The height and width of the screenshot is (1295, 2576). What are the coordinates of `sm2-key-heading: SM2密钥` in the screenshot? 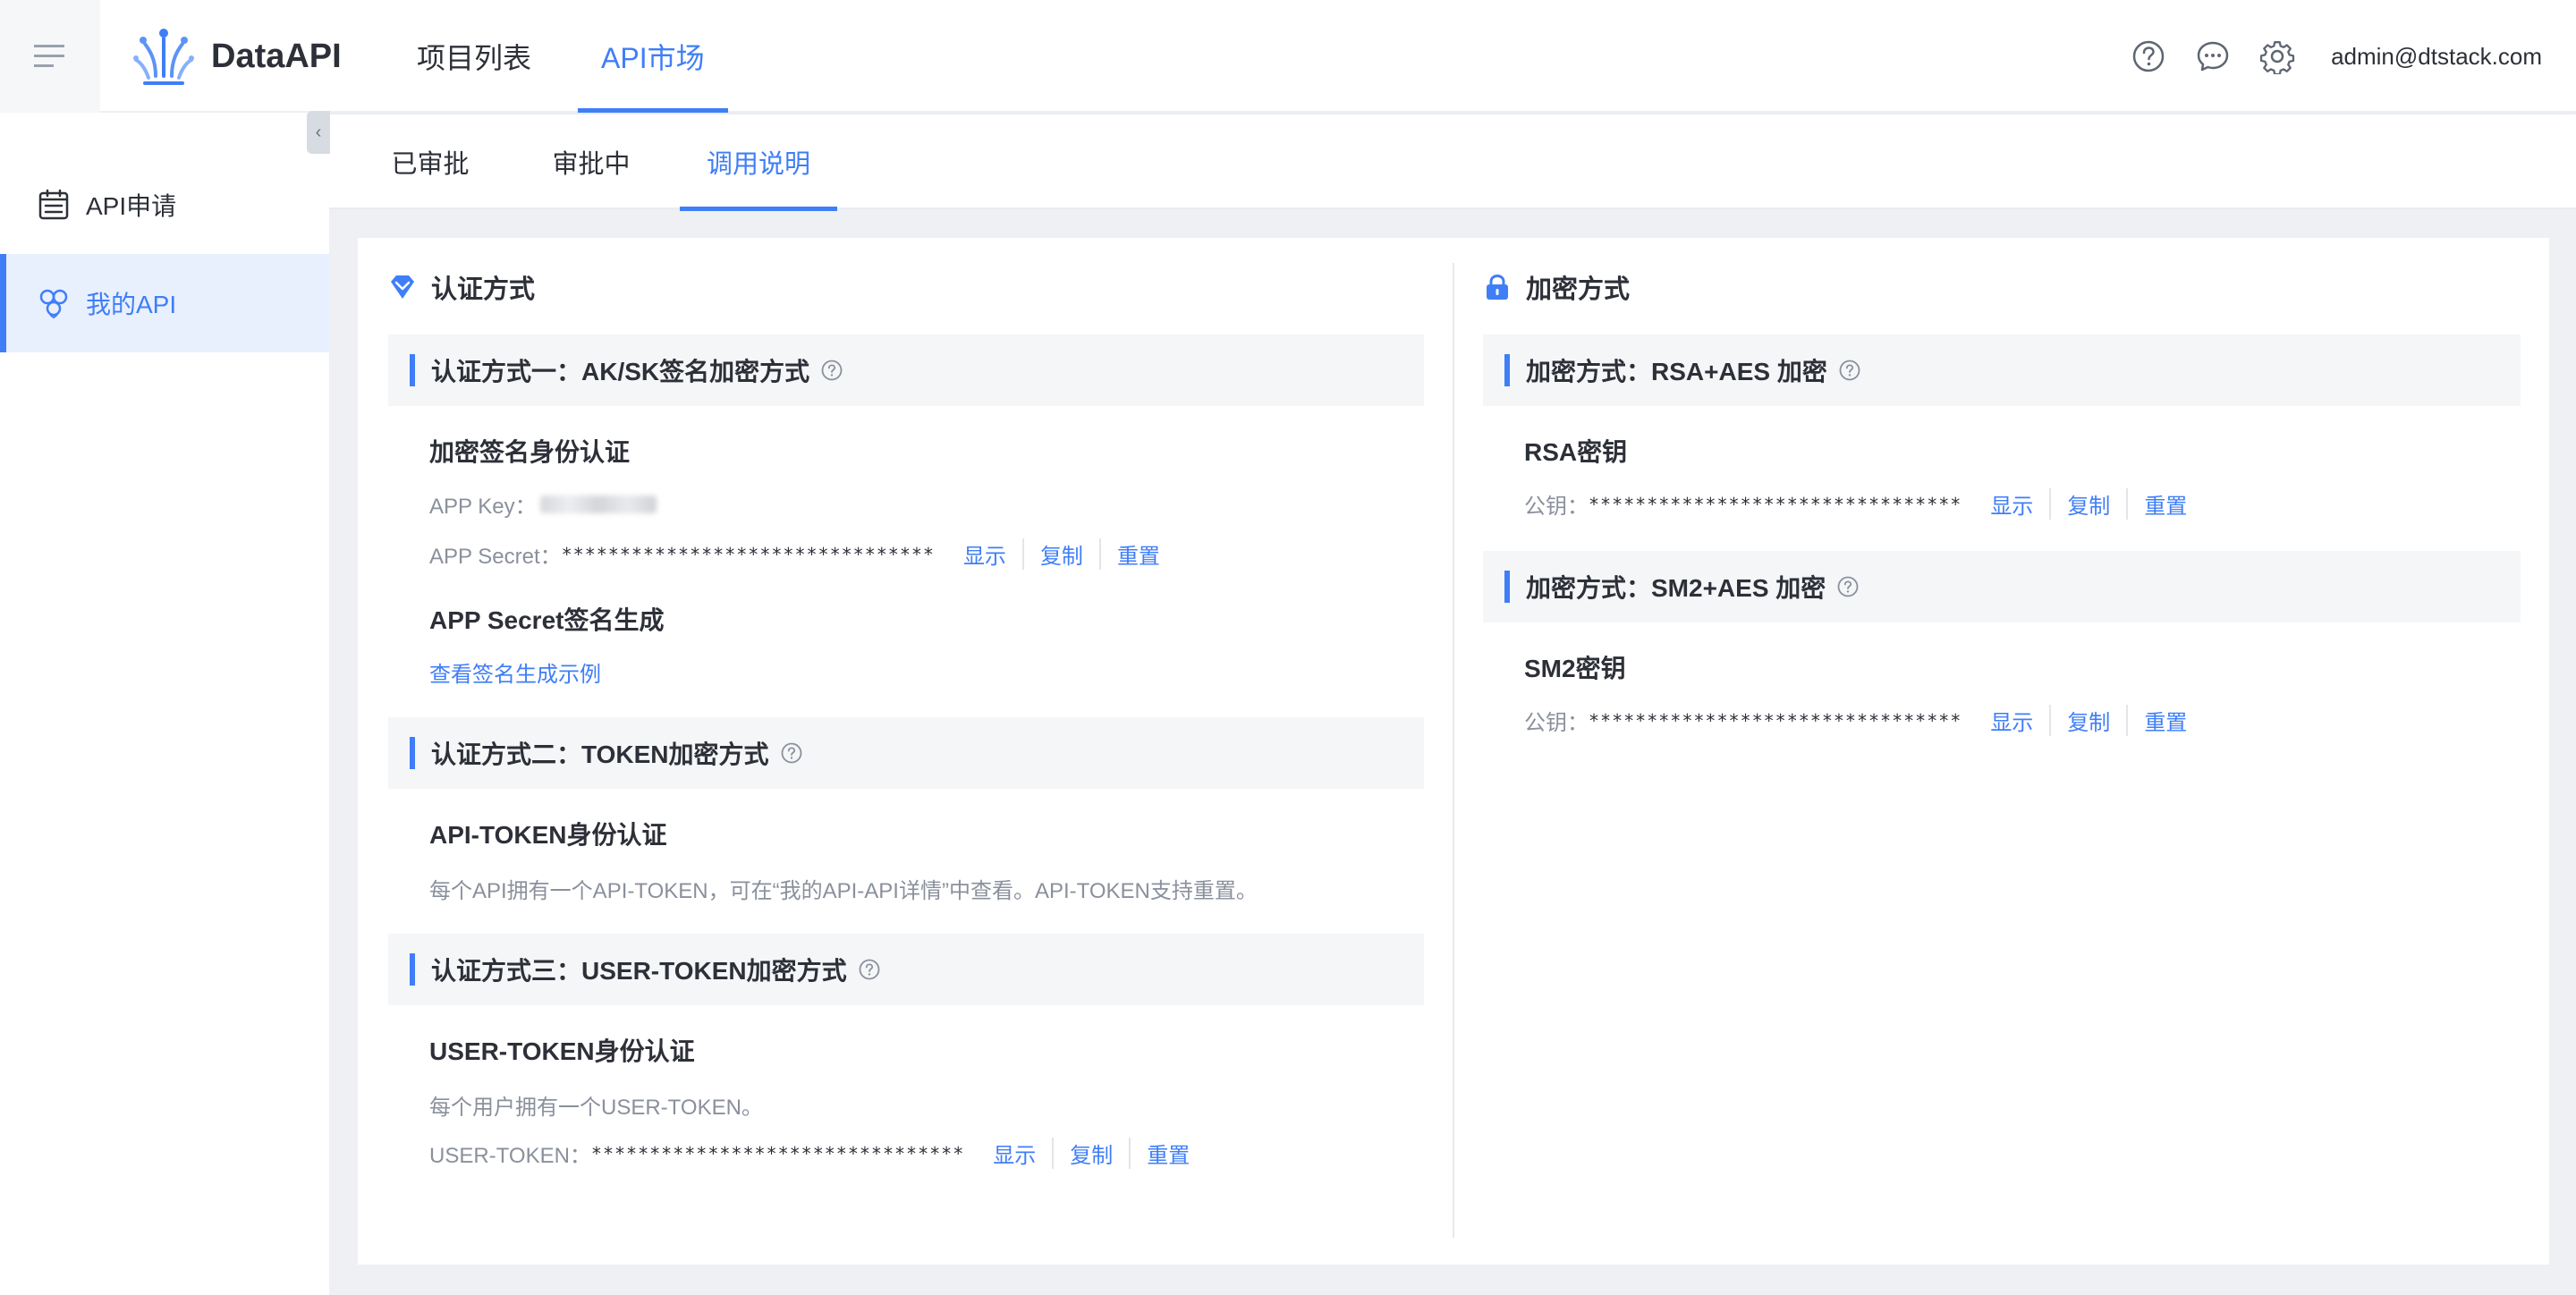 It's located at (1575, 668).